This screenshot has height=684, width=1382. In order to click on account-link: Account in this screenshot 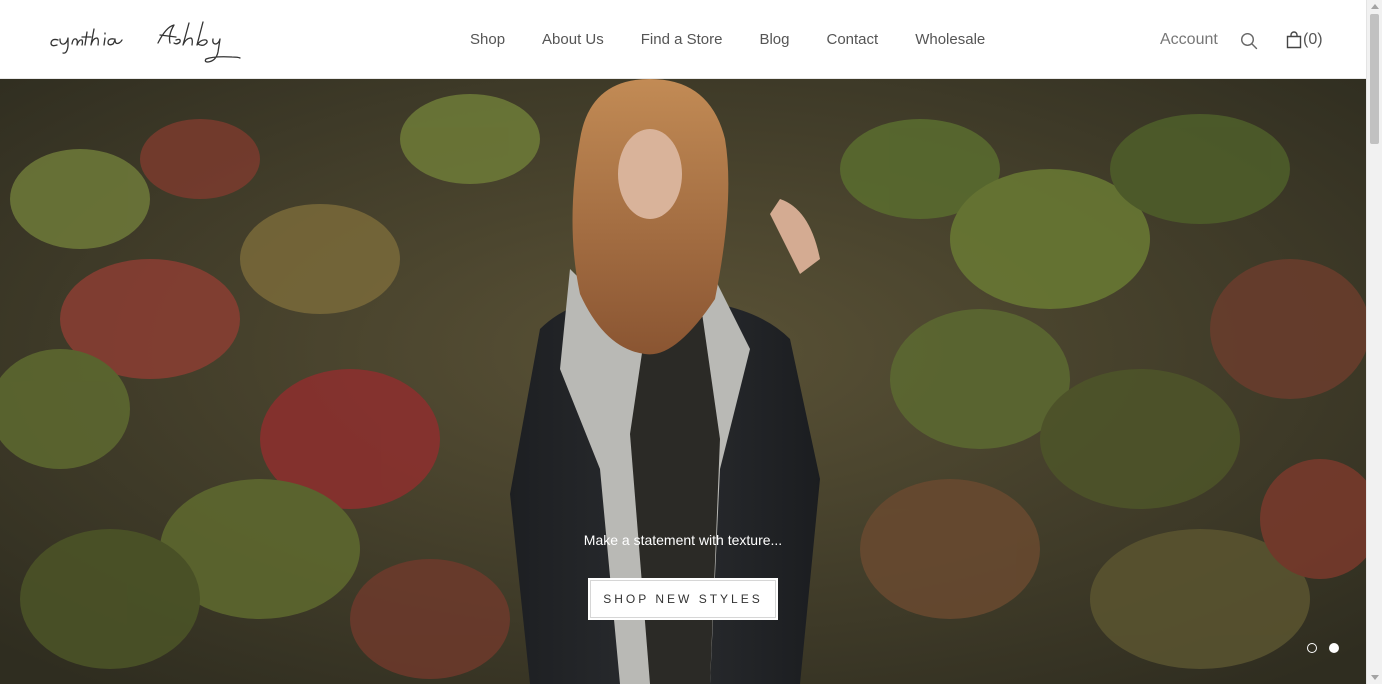, I will do `click(1189, 40)`.